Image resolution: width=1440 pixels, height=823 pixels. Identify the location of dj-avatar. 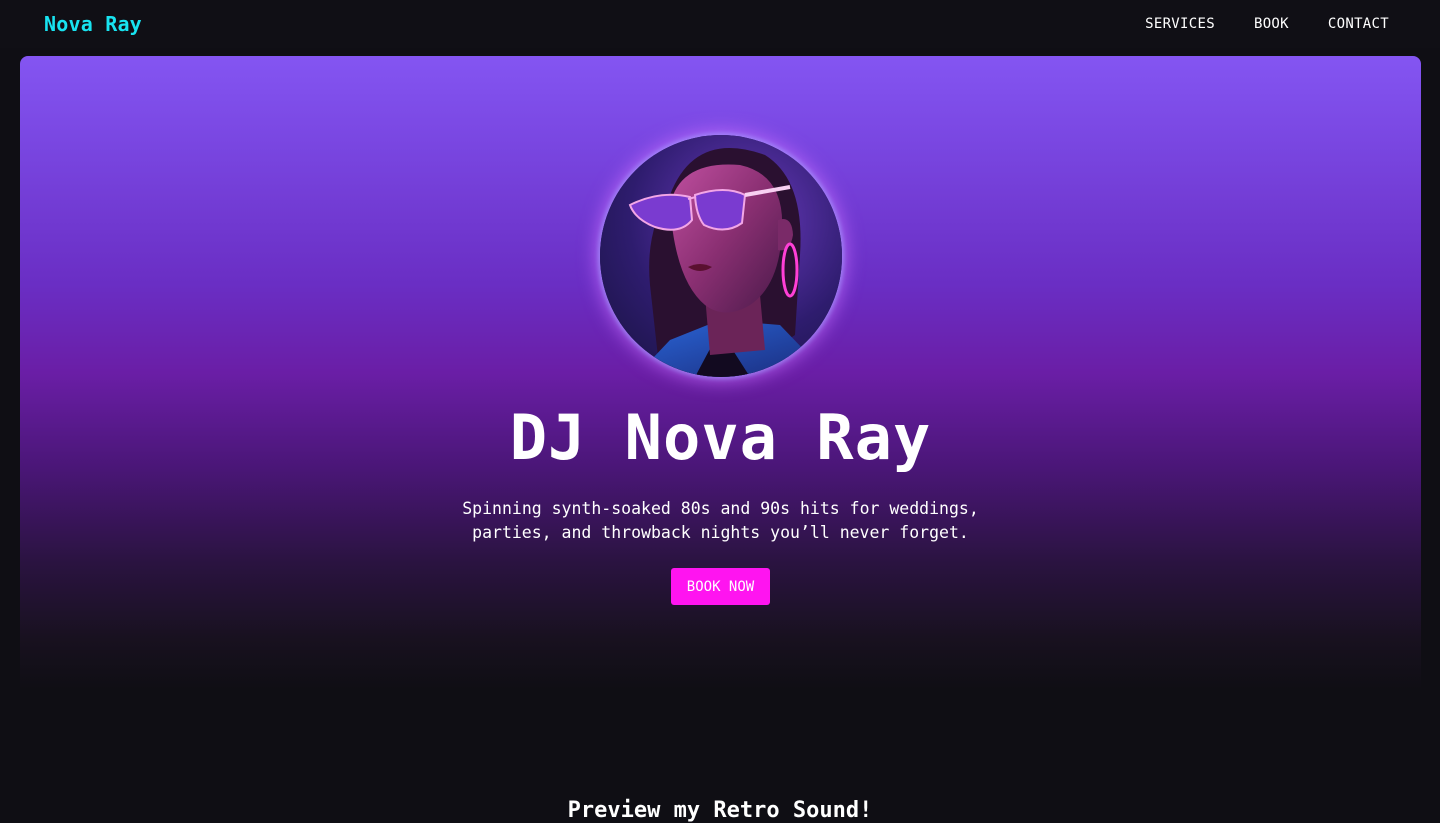
(721, 256).